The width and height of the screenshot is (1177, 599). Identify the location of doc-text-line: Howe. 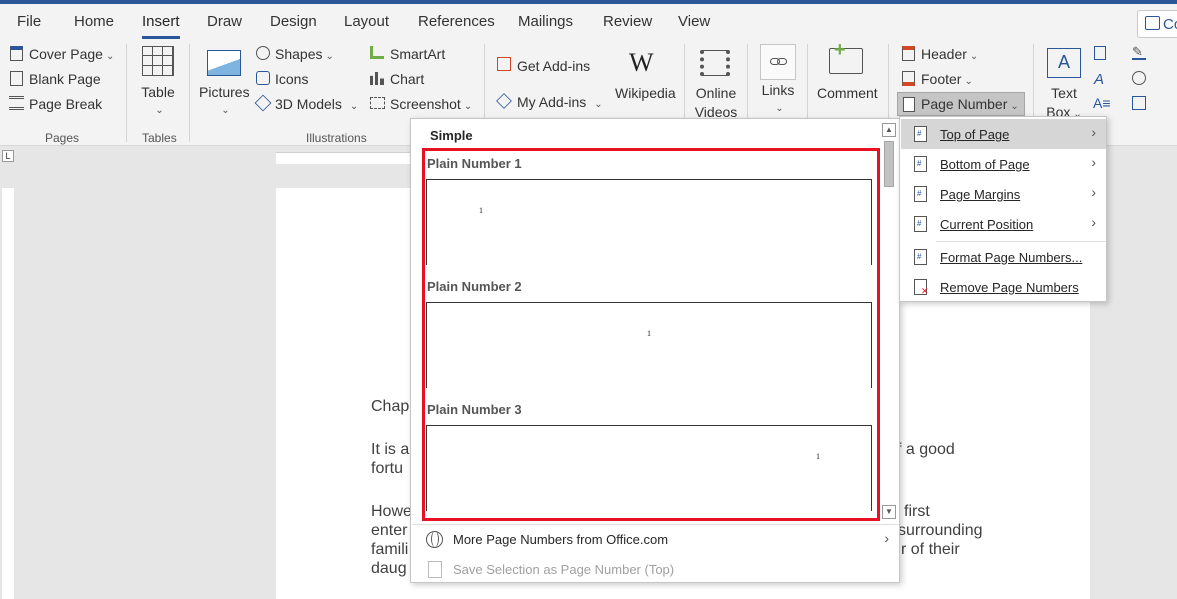
(391, 511).